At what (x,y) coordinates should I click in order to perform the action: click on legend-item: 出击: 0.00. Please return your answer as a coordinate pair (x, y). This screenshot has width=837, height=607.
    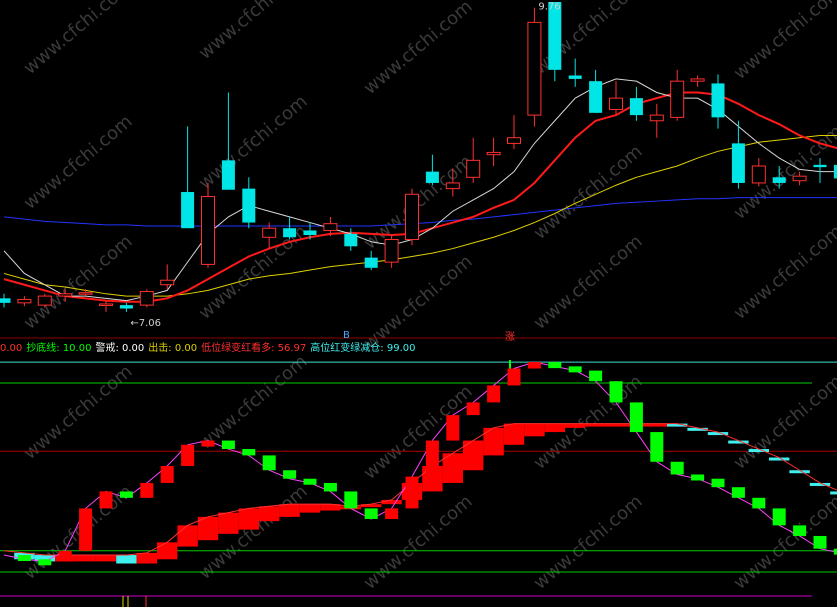
    Looking at the image, I should click on (173, 348).